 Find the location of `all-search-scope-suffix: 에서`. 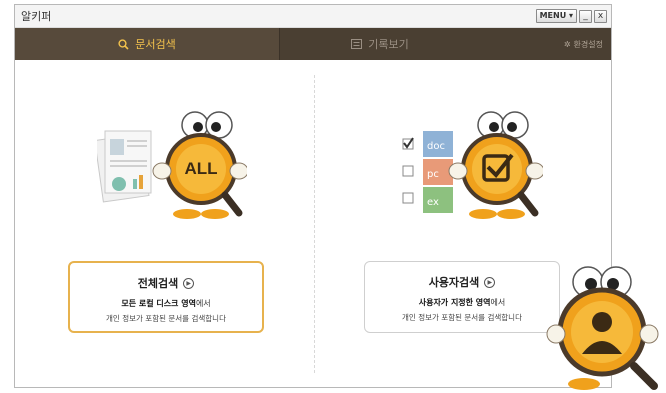

all-search-scope-suffix: 에서 is located at coordinates (203, 303).